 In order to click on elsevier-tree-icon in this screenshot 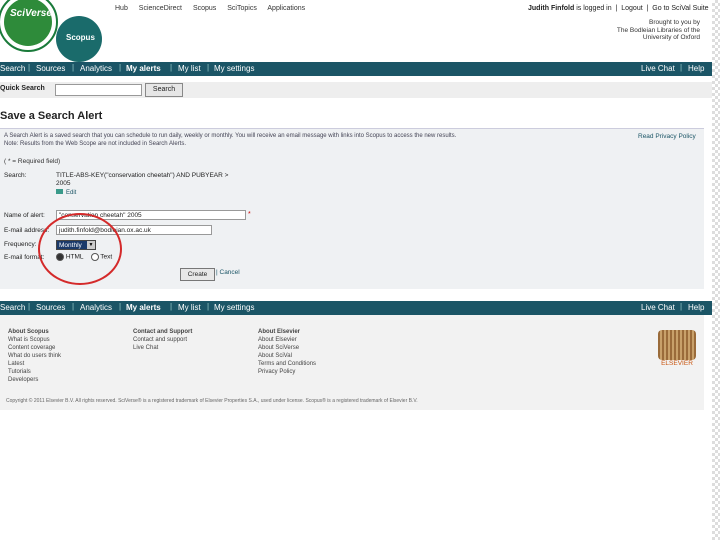, I will do `click(677, 345)`.